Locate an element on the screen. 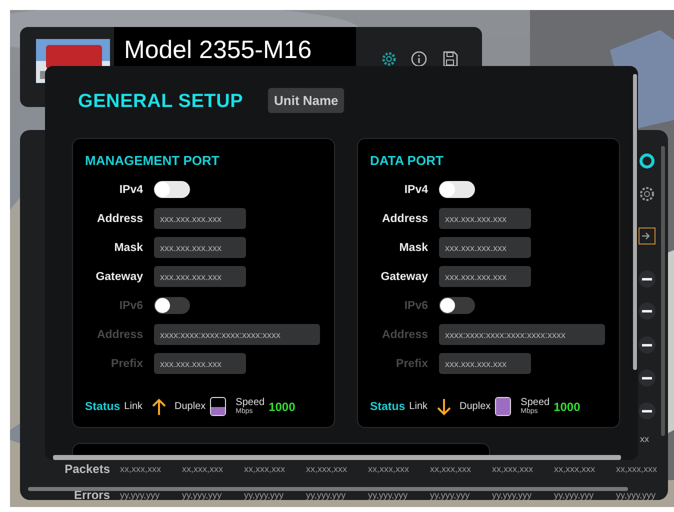 The height and width of the screenshot is (512, 674). info-icon is located at coordinates (419, 59).